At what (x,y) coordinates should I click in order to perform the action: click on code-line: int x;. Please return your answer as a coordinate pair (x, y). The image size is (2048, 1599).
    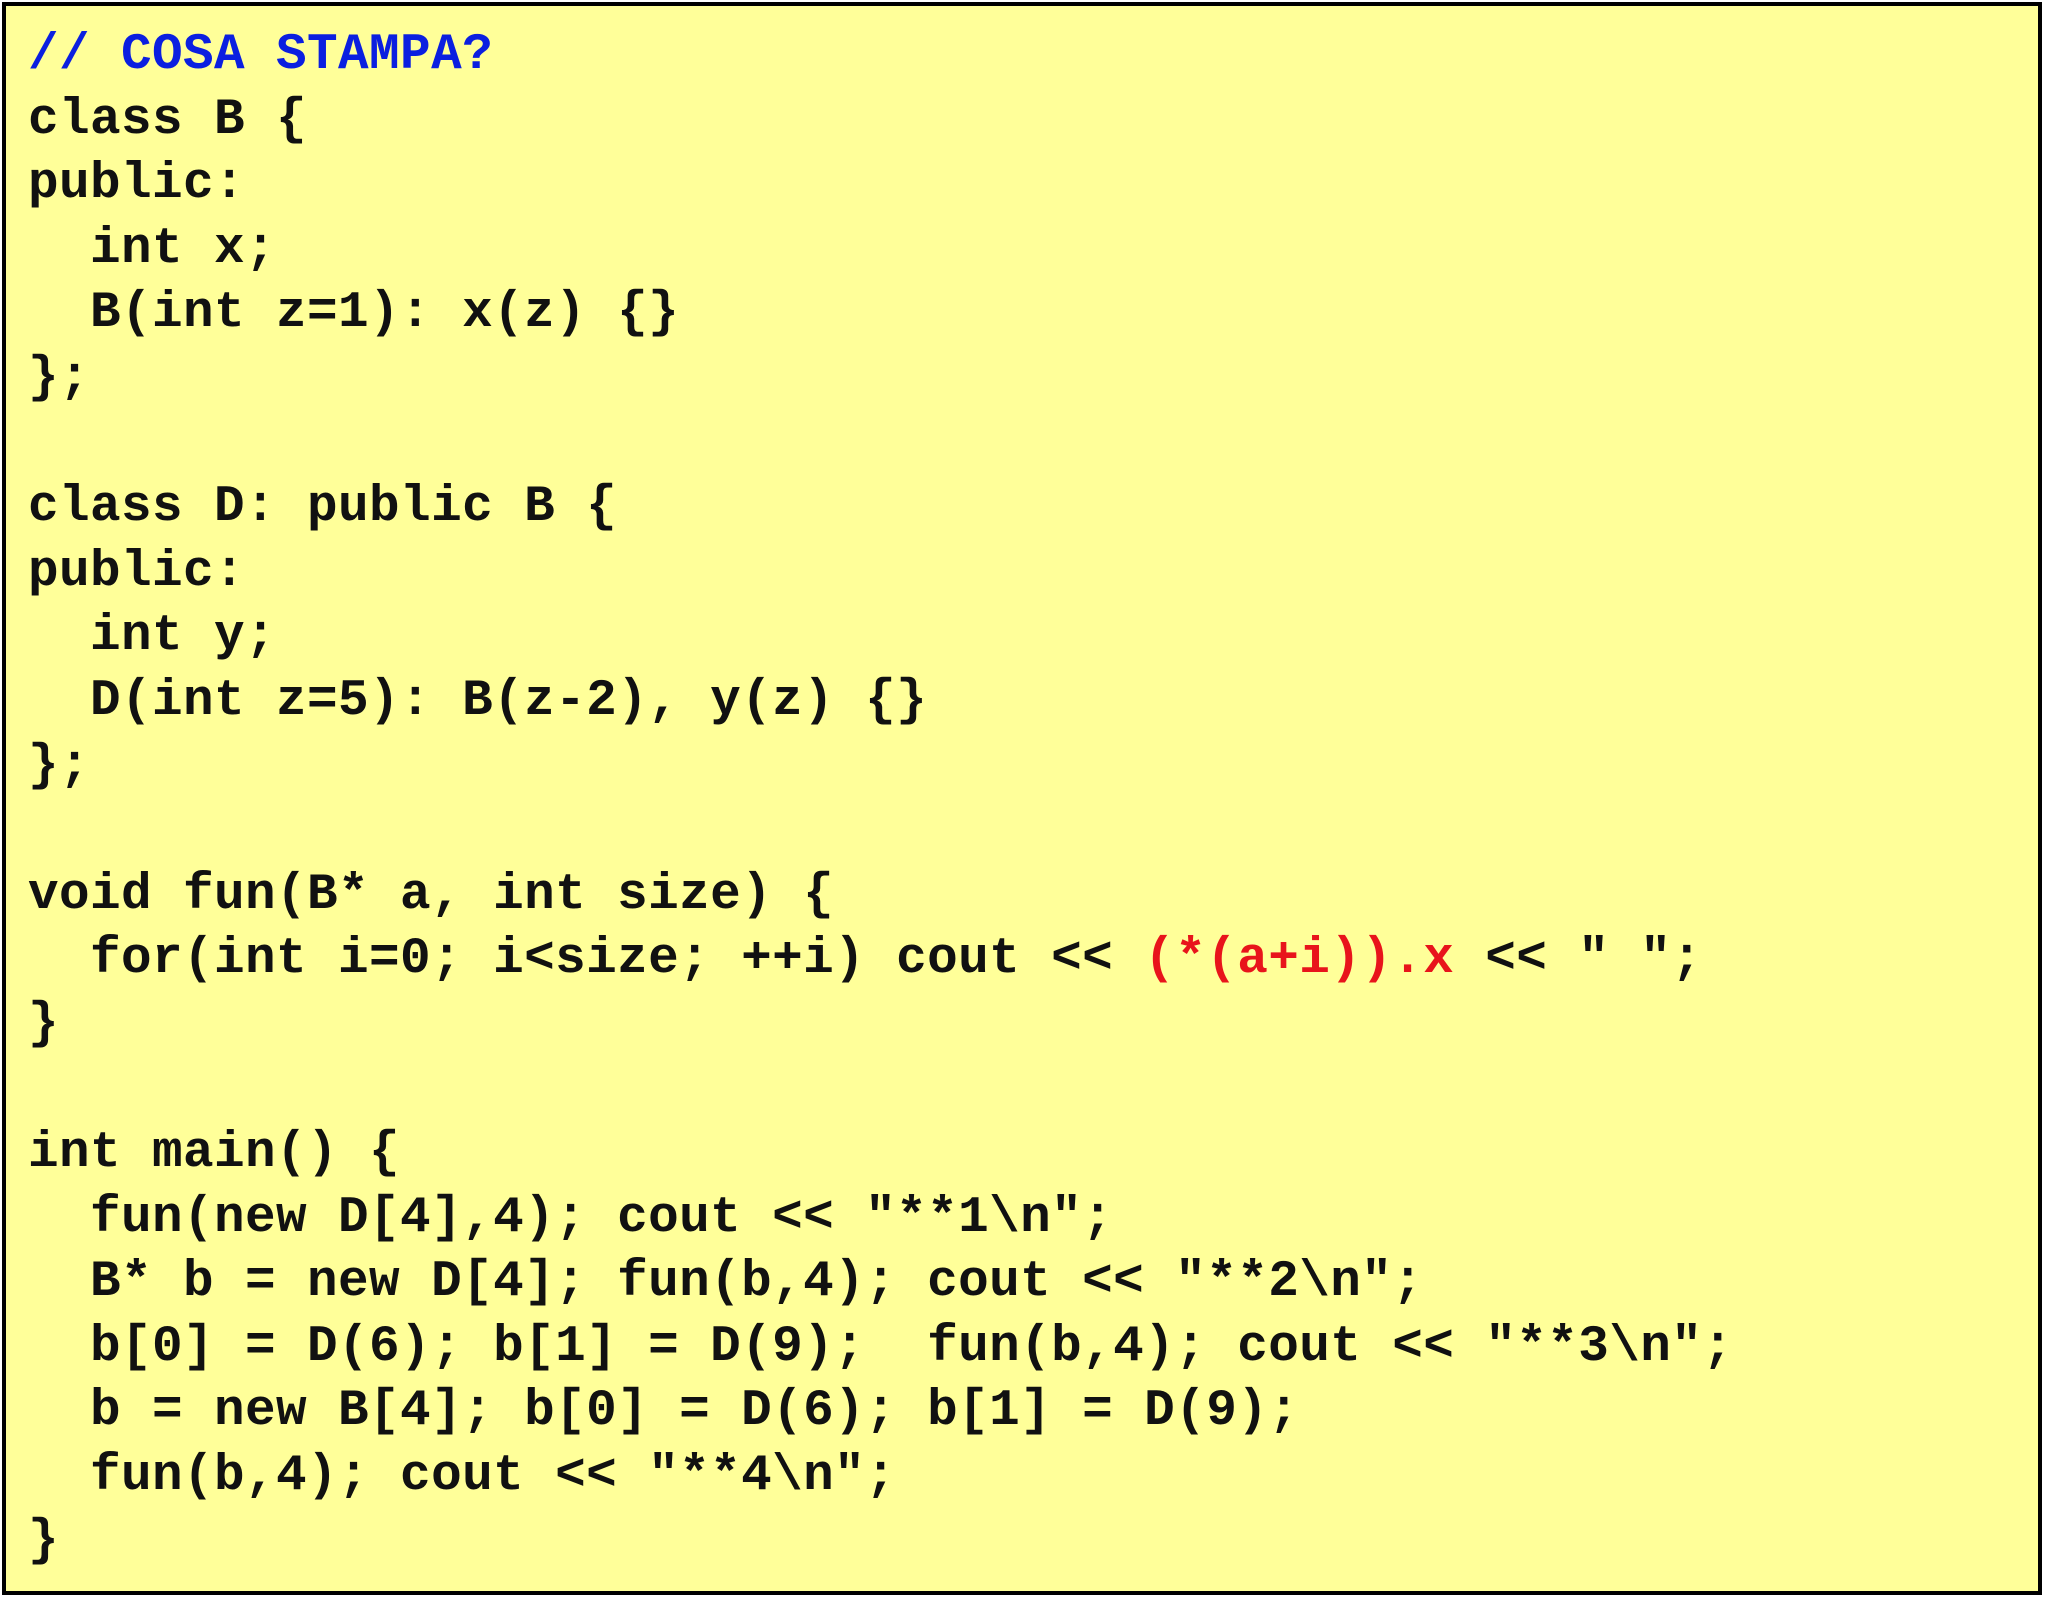
    Looking at the image, I should click on (1033, 250).